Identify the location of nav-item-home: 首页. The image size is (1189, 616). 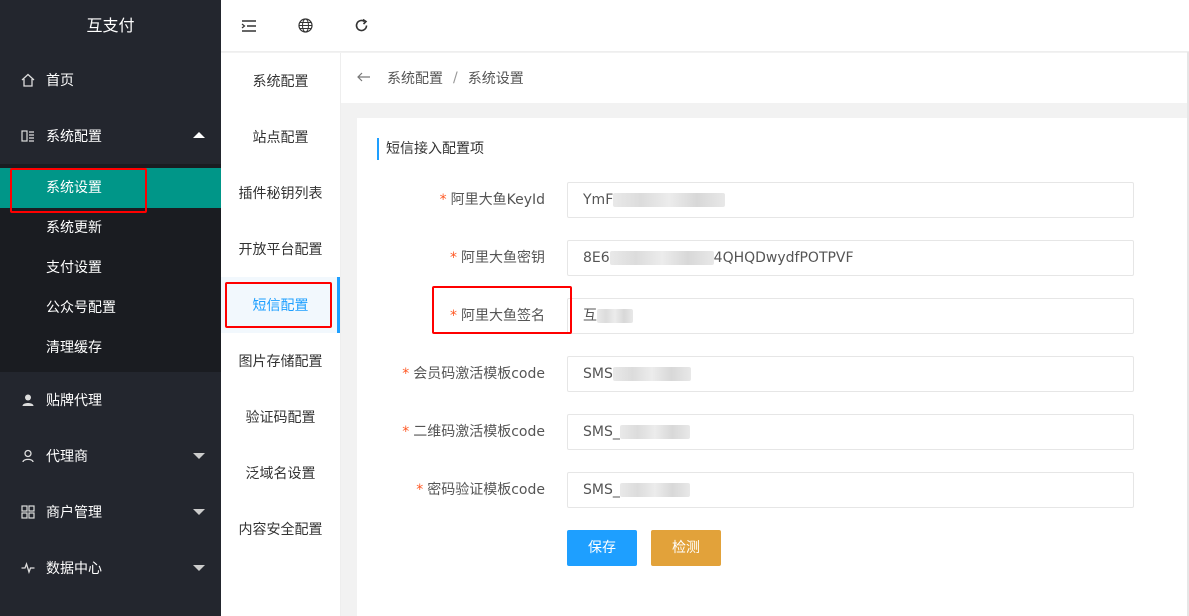
(110, 80).